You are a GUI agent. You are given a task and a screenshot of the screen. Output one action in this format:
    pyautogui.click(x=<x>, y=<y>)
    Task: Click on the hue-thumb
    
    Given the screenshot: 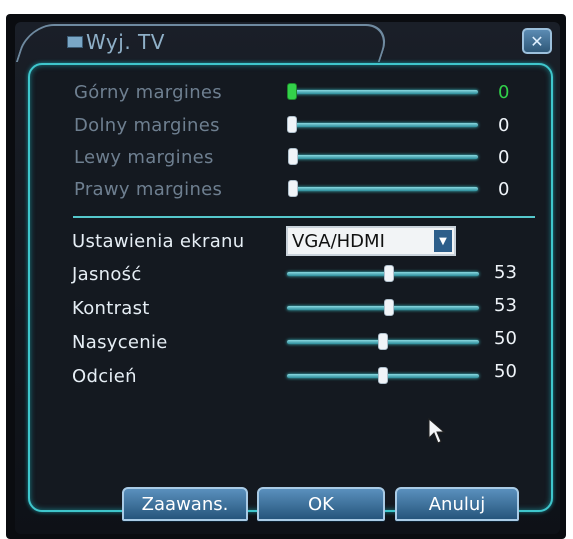 What is the action you would take?
    pyautogui.click(x=383, y=375)
    